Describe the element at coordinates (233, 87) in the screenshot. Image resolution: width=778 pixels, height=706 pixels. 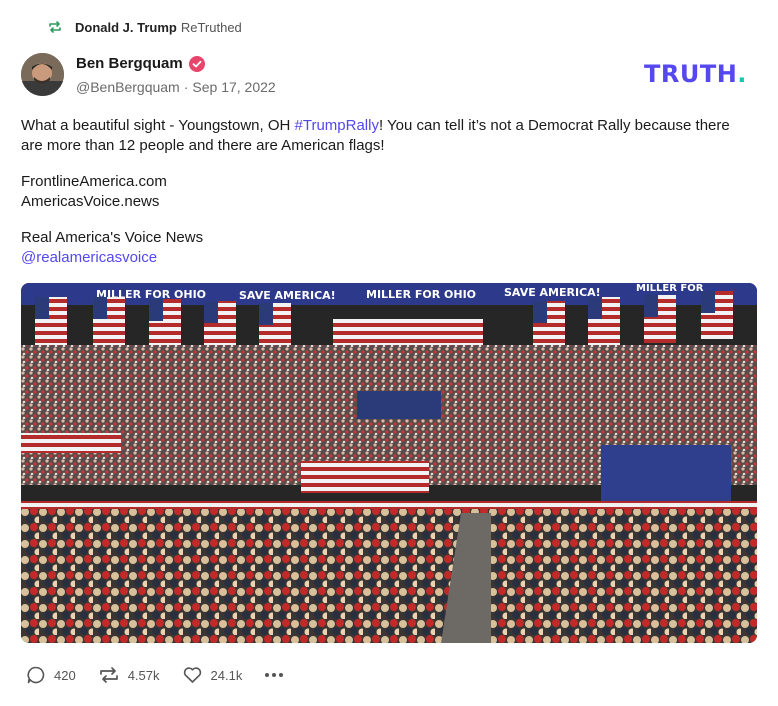
I see `post-date: Sep 17, 2022` at that location.